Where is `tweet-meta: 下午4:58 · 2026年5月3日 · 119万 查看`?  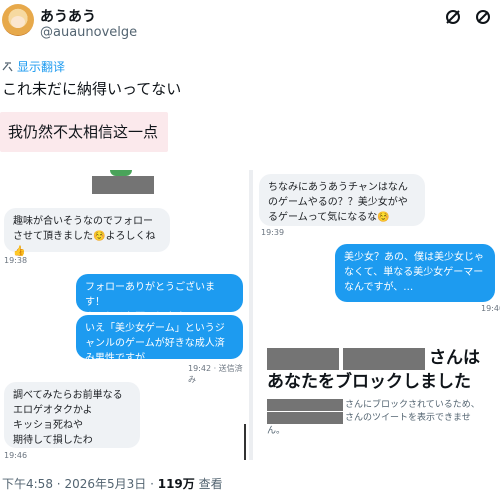
tweet-meta: 下午4:58 · 2026年5月3日 · 119万 查看 is located at coordinates (112, 483).